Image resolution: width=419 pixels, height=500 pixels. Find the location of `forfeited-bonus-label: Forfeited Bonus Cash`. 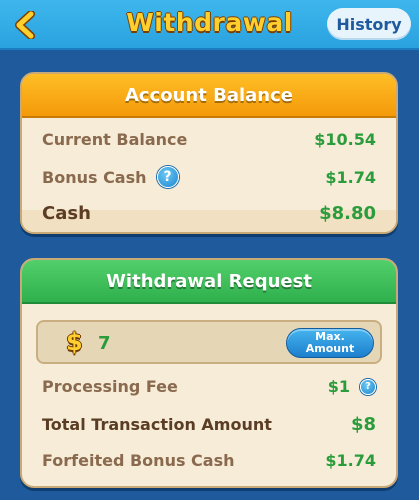

forfeited-bonus-label: Forfeited Bonus Cash is located at coordinates (138, 460).